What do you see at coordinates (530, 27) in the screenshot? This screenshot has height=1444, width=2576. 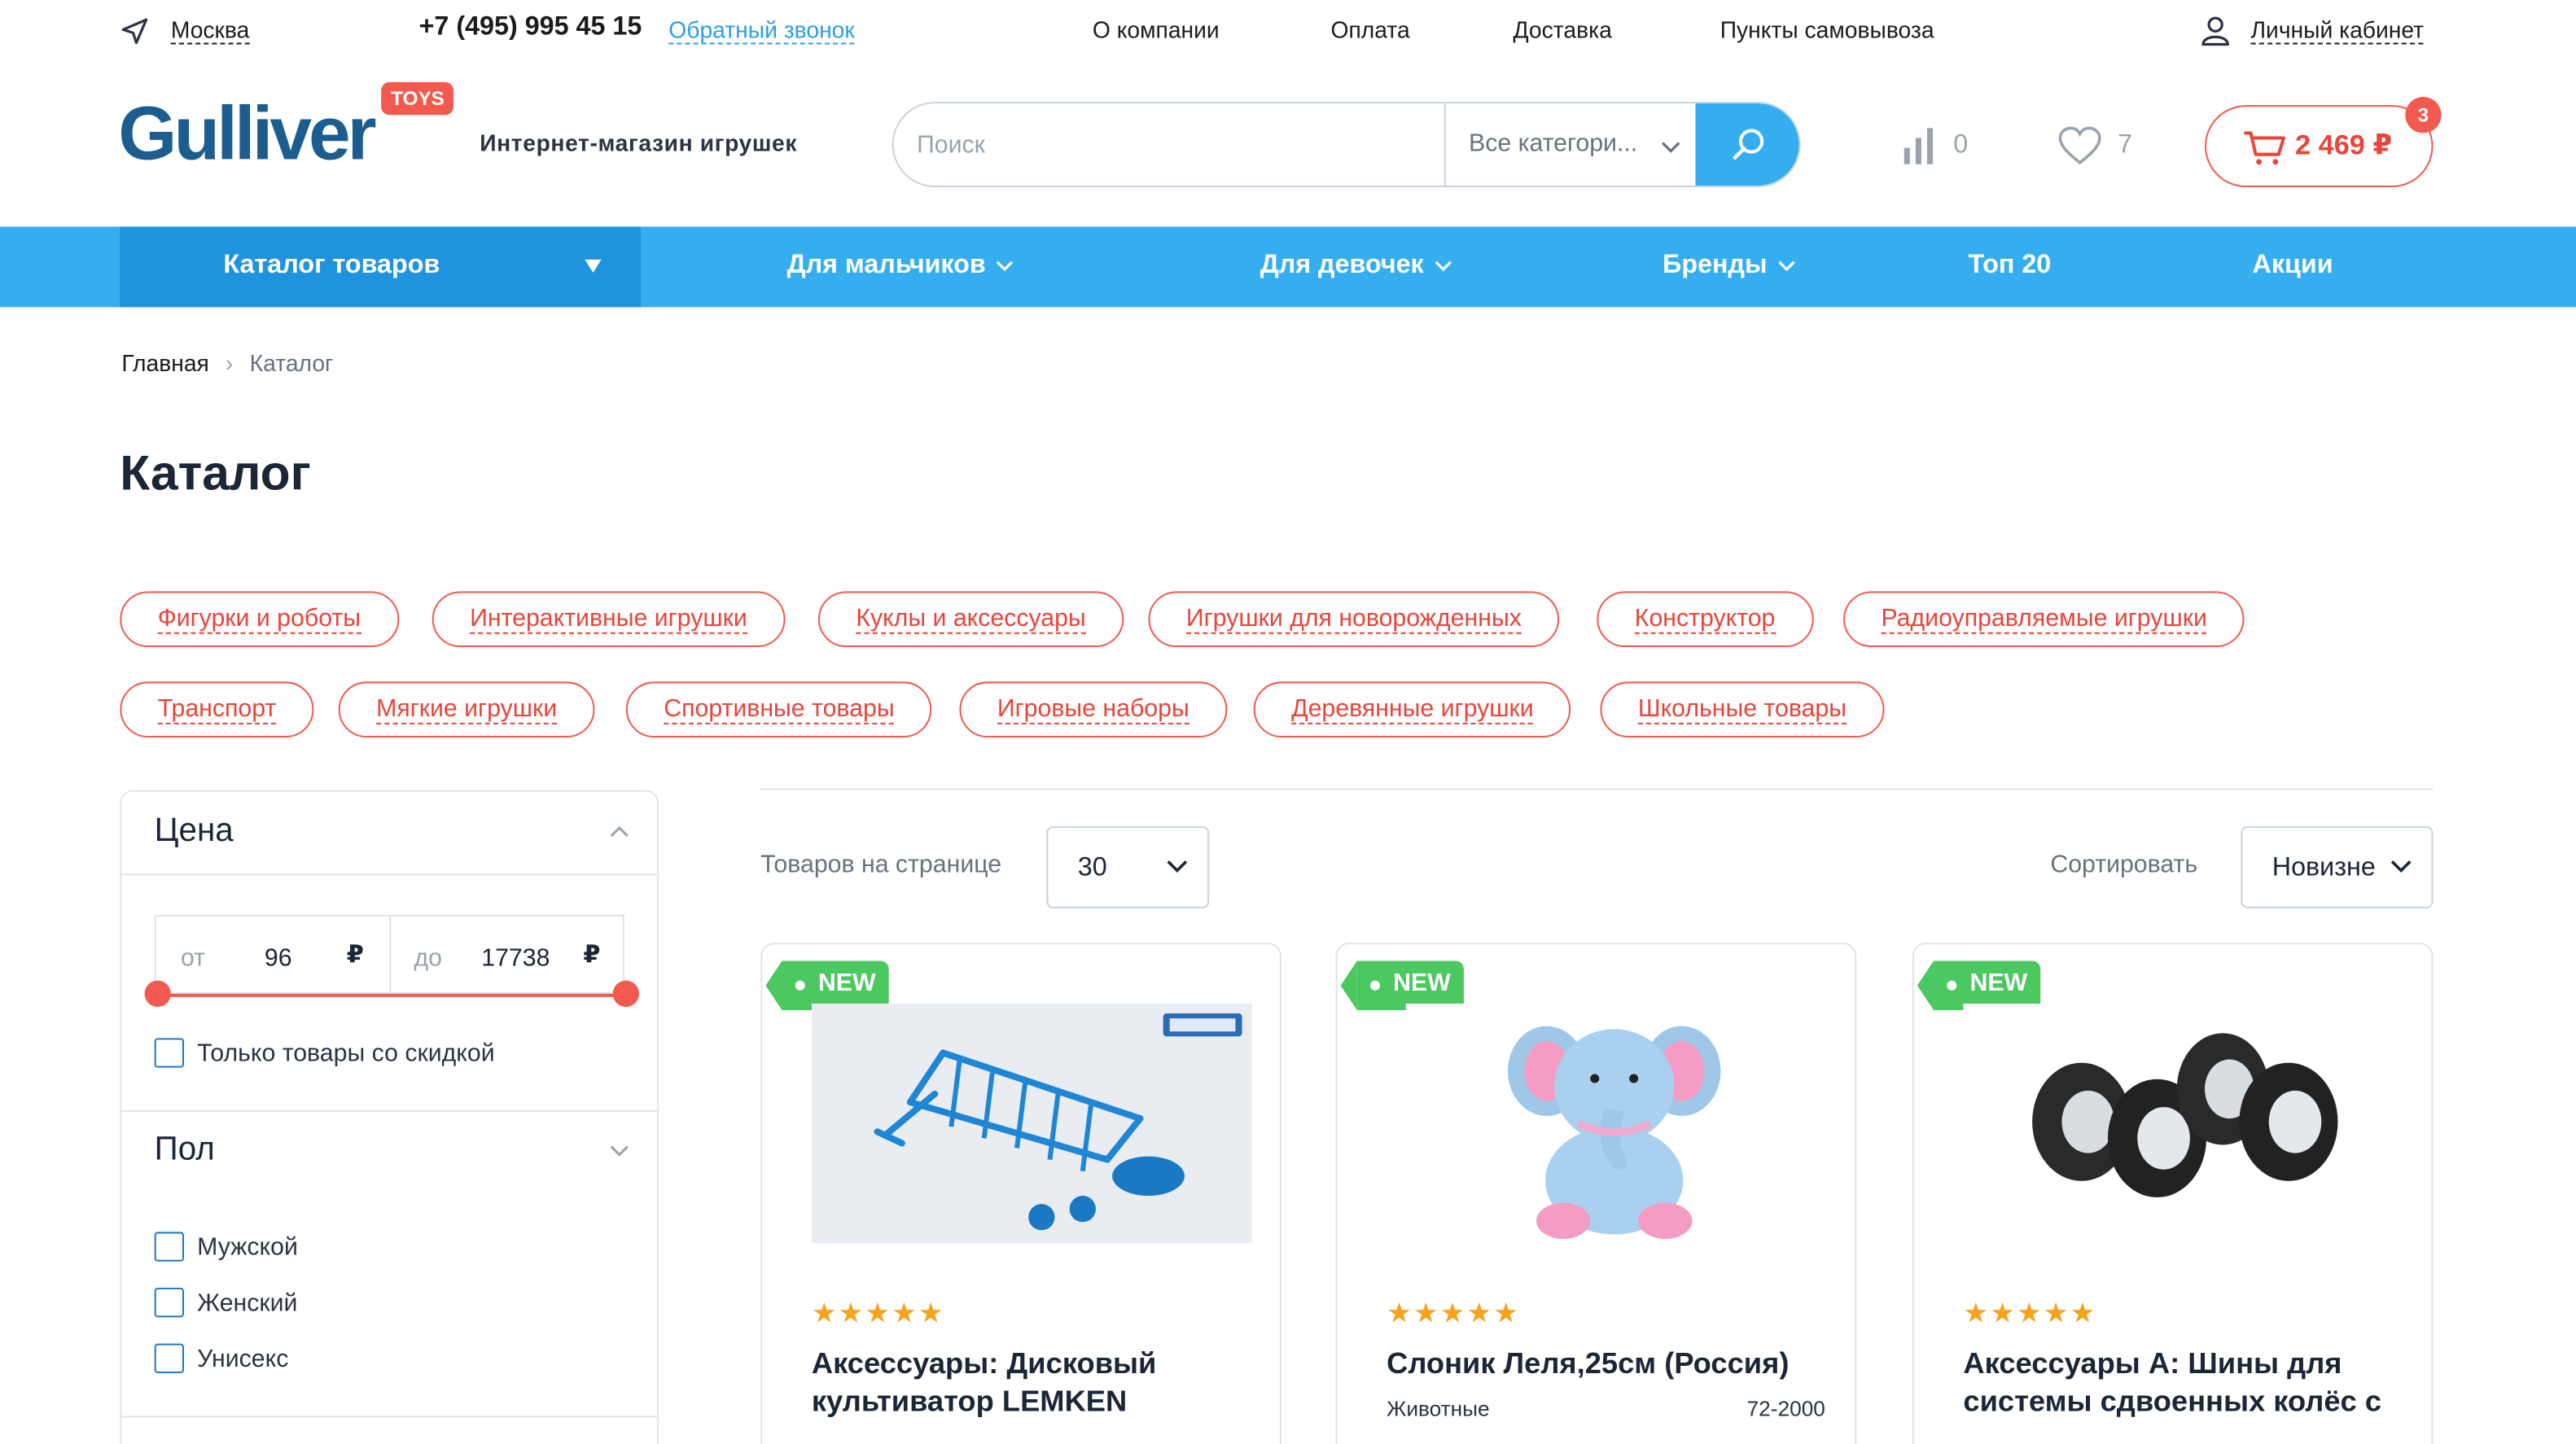 I see `phone-number: +7 (495) 995 45 15` at bounding box center [530, 27].